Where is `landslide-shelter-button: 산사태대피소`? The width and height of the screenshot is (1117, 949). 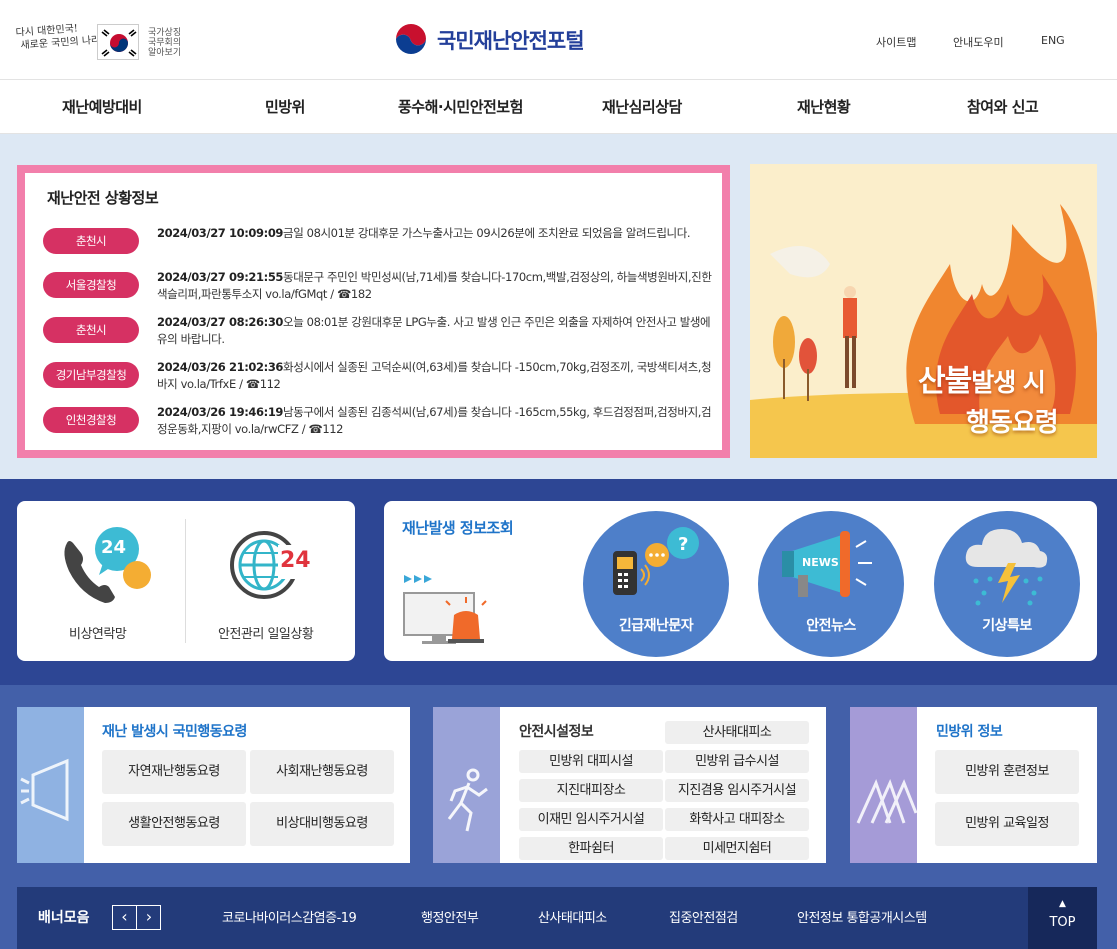 landslide-shelter-button: 산사태대피소 is located at coordinates (737, 732).